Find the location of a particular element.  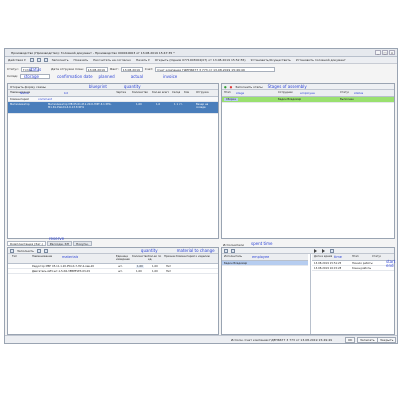

col-ship: Отгрузка is located at coordinates (202, 92).